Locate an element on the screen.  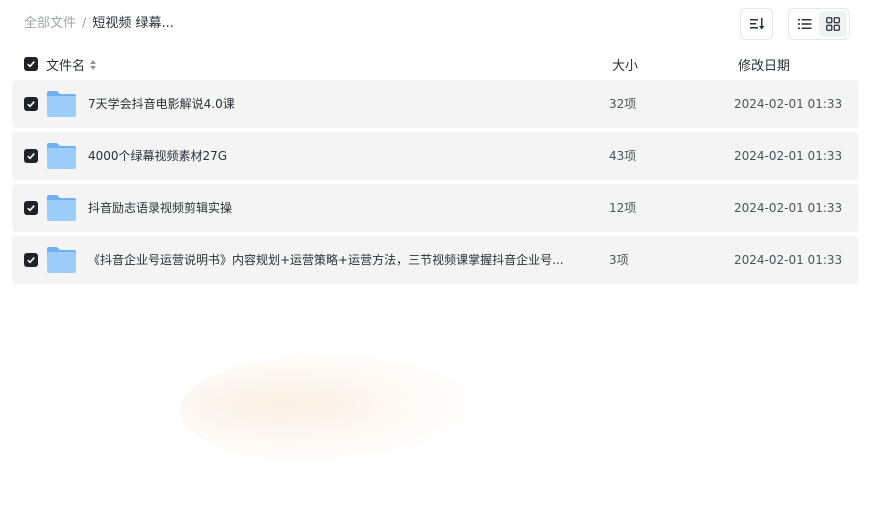
grid-view-icon is located at coordinates (833, 24).